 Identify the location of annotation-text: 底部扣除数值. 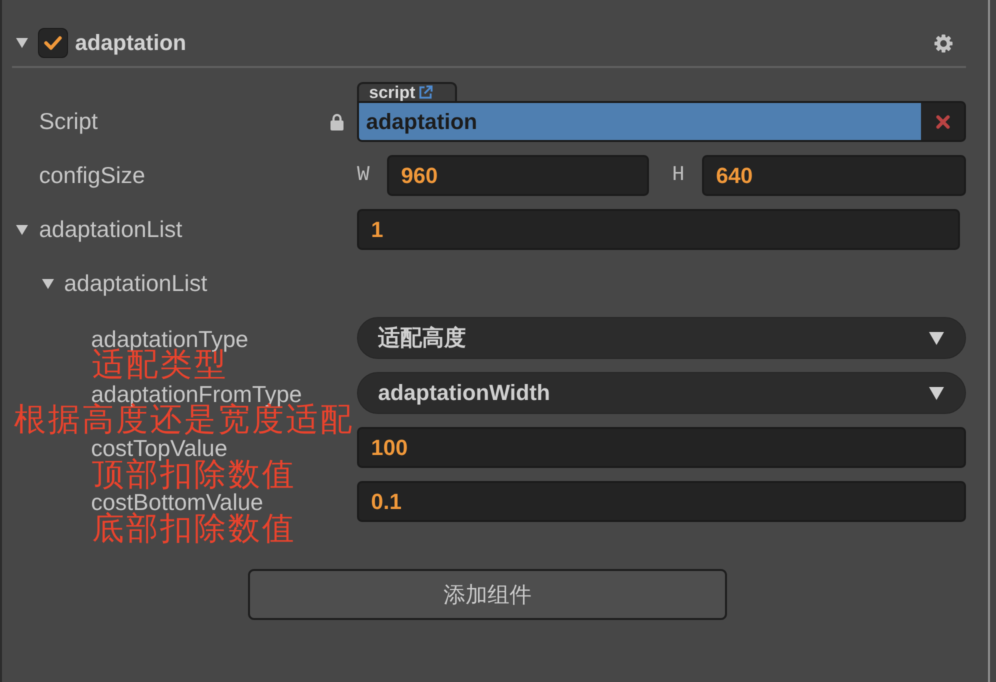
(194, 528).